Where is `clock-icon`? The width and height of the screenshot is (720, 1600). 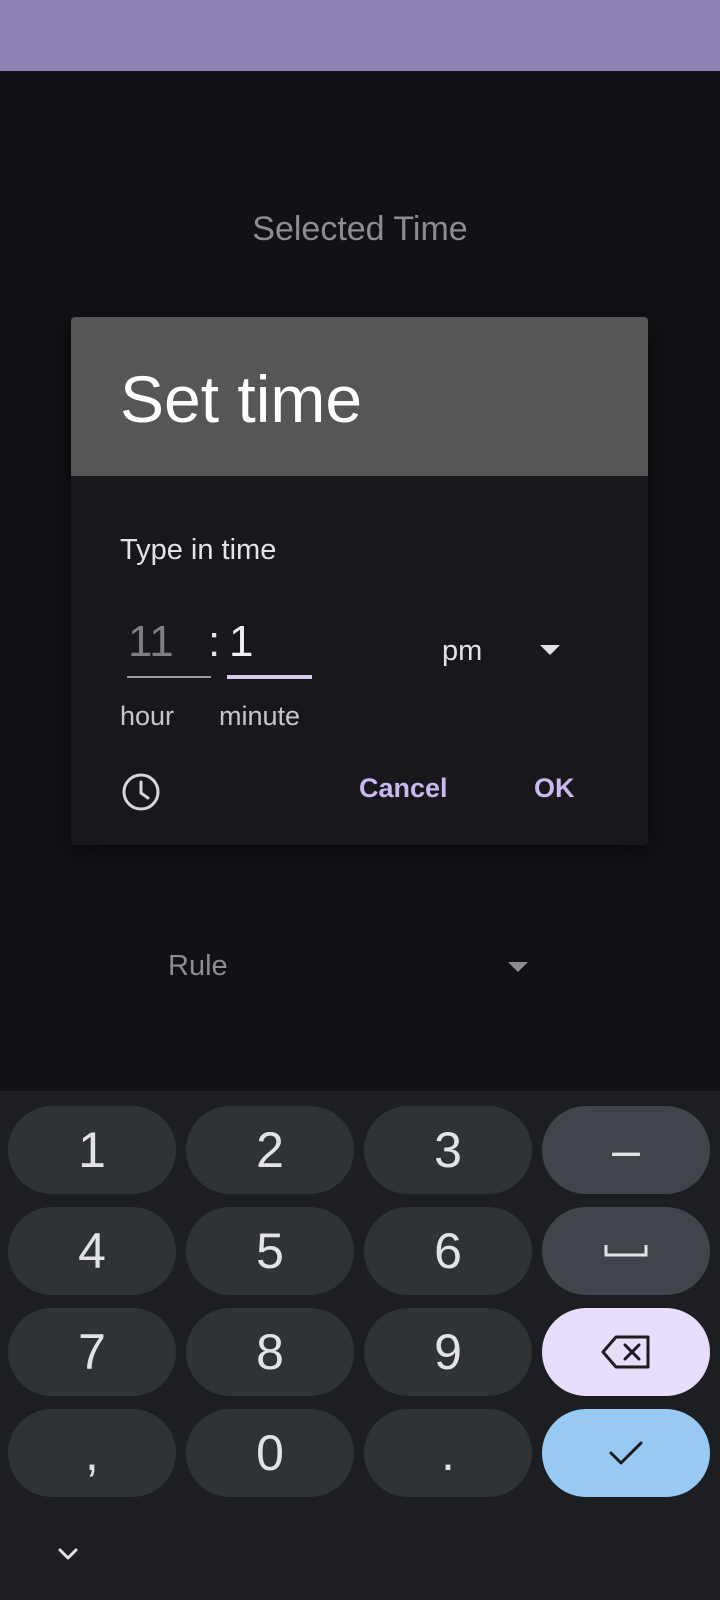
clock-icon is located at coordinates (141, 792).